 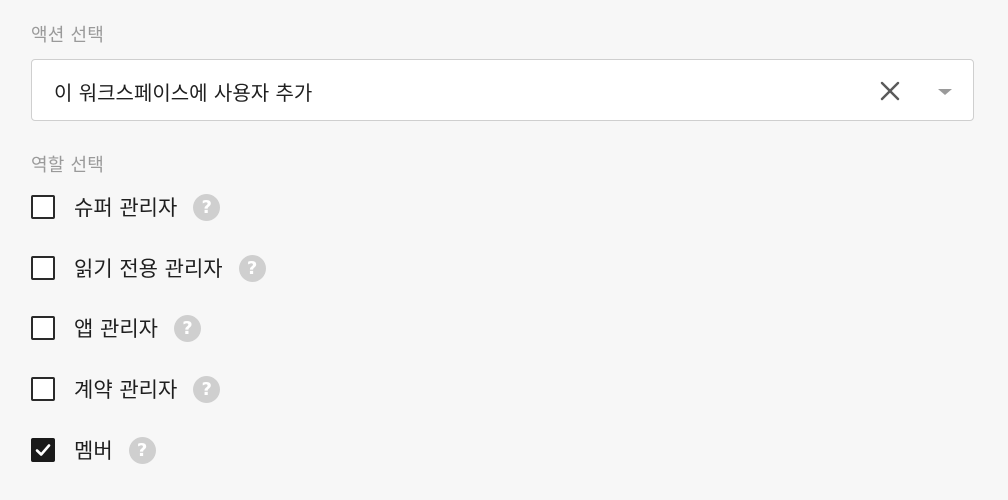 I want to click on checkbox-checked, so click(x=43, y=450).